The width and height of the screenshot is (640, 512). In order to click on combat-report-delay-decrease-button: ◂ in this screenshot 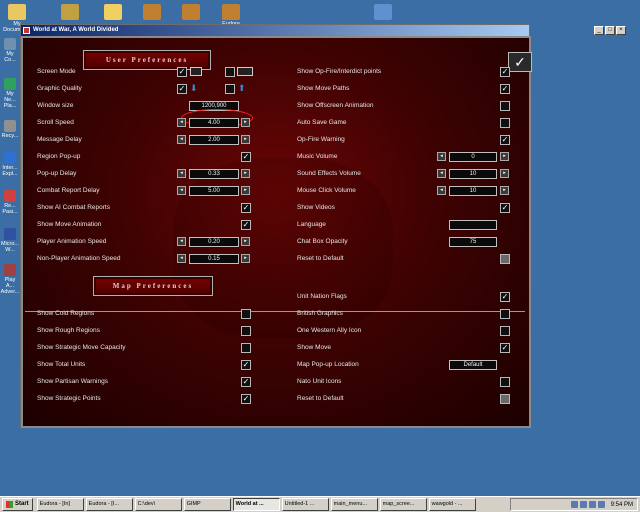, I will do `click(181, 190)`.